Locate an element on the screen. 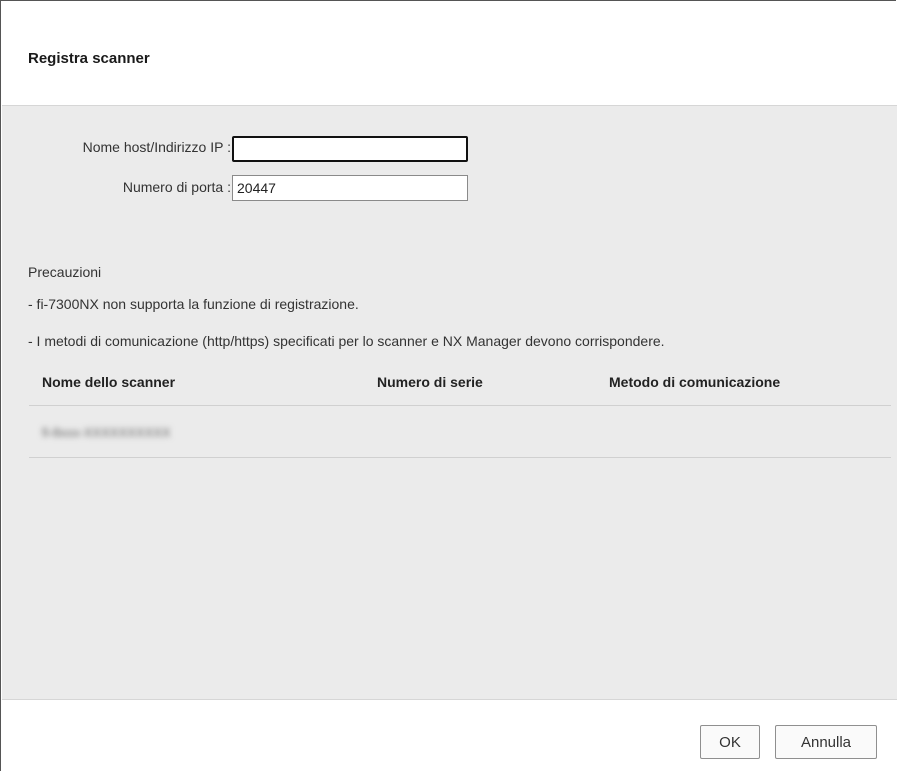 This screenshot has height=771, width=897. dialog-title: Registra scanner is located at coordinates (89, 58).